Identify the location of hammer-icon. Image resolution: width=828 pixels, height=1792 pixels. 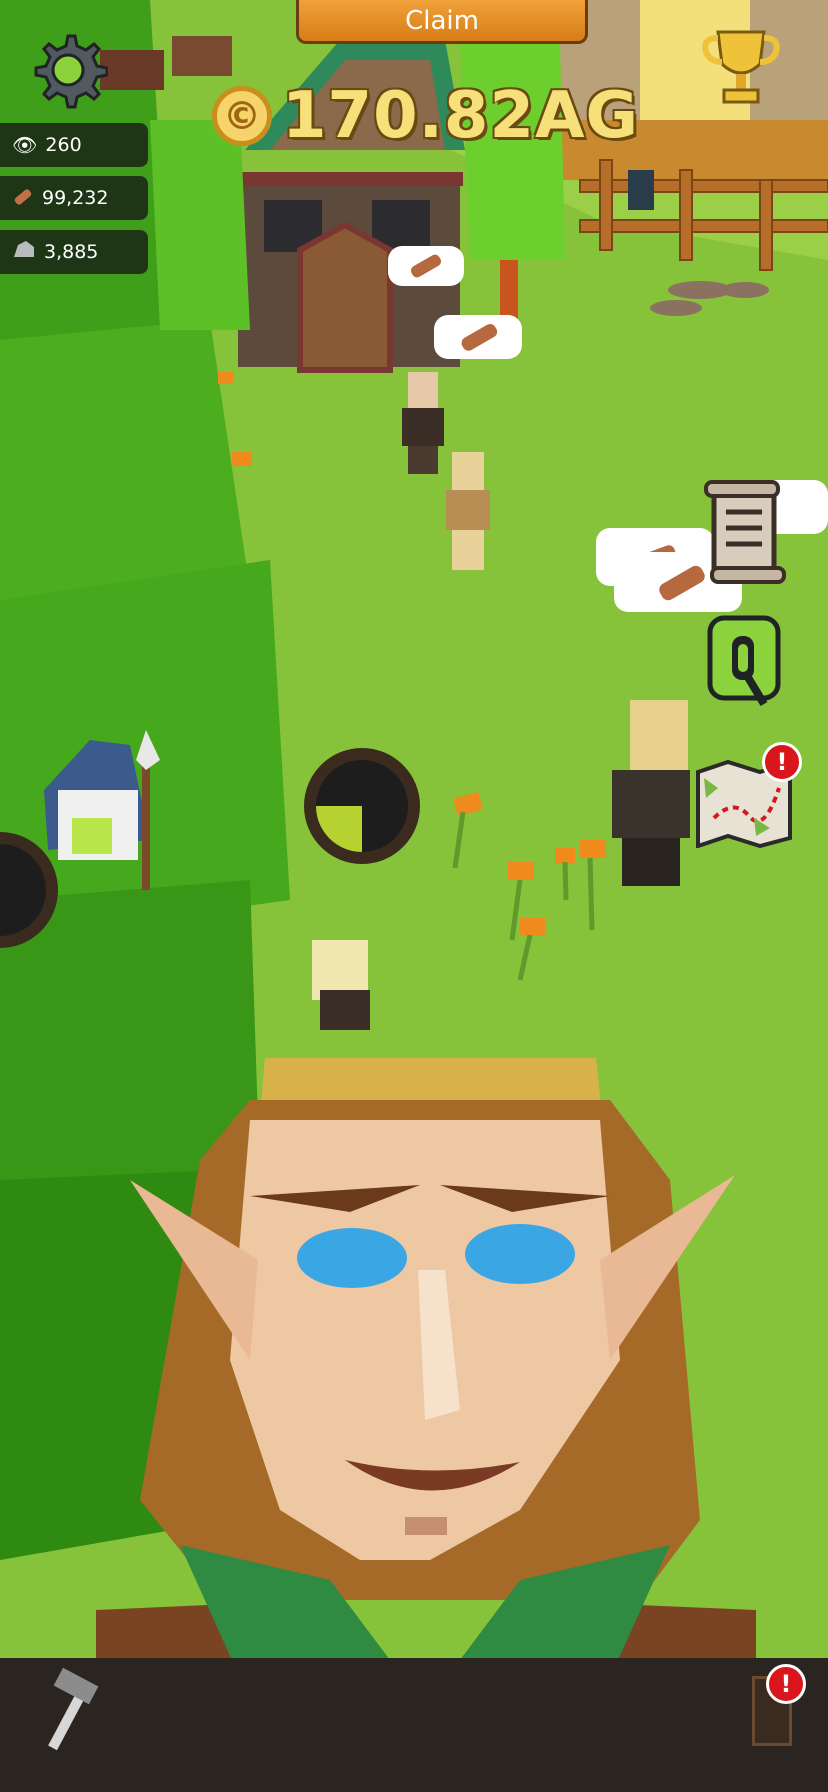
(72, 1709).